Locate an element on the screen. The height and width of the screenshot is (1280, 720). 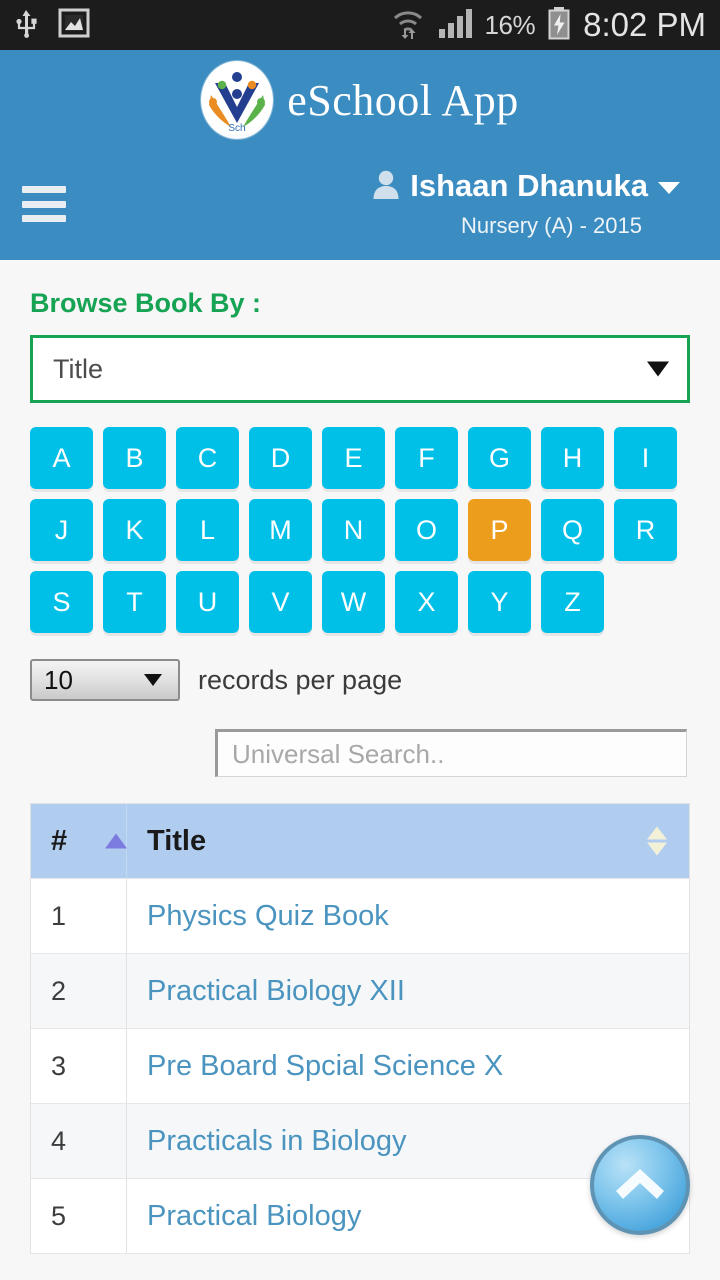
browse-book-by-label: Browse Book By : is located at coordinates (146, 303).